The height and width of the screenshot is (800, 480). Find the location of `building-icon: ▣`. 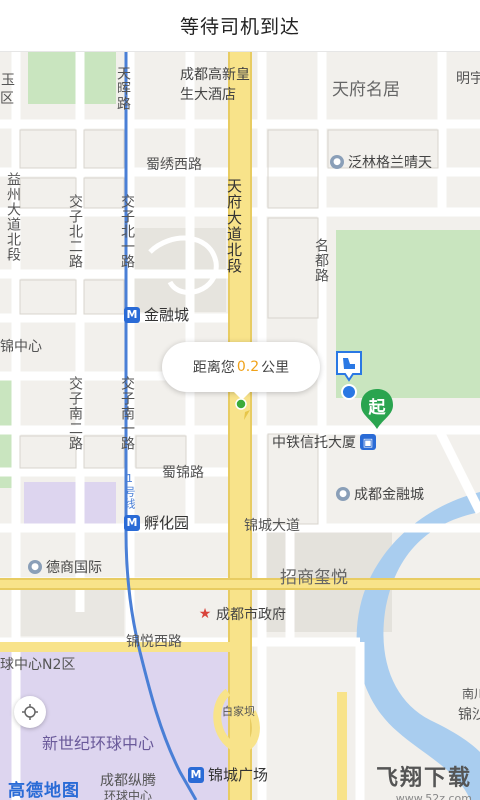

building-icon: ▣ is located at coordinates (368, 442).